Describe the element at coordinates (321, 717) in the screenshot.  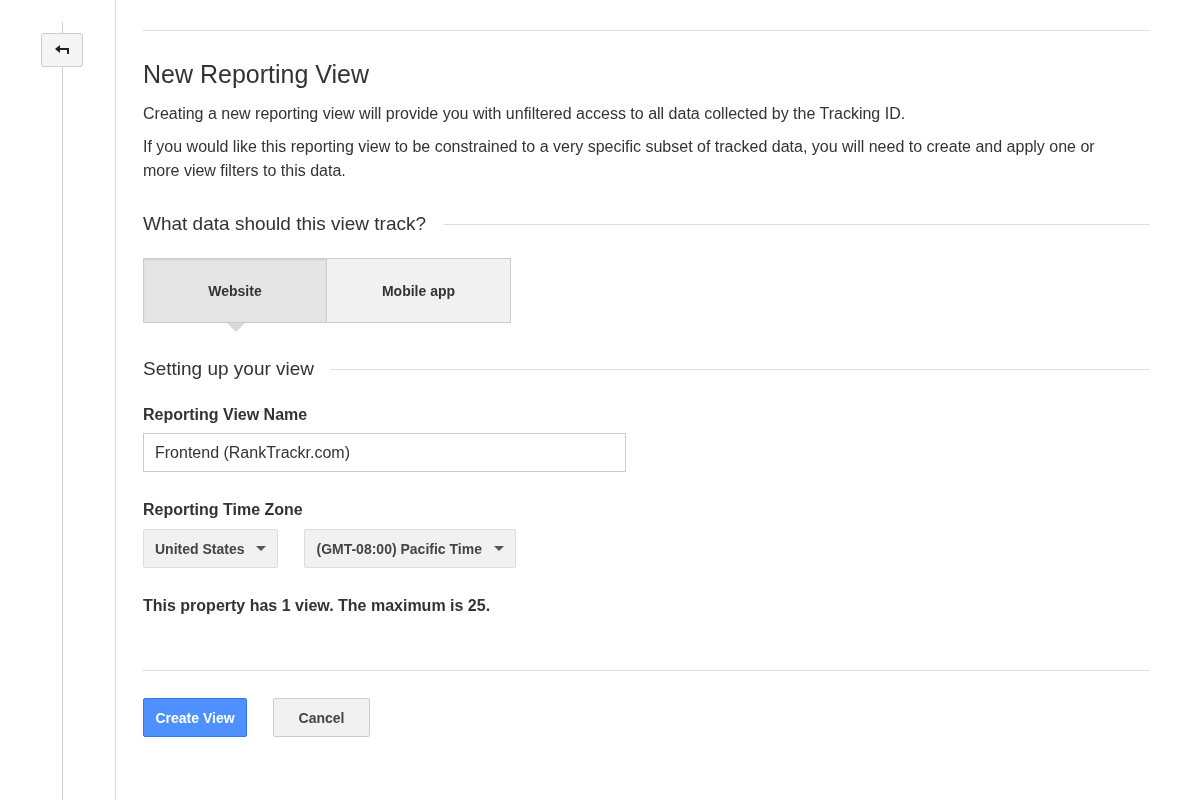
I see `cancel-button: Cancel` at that location.